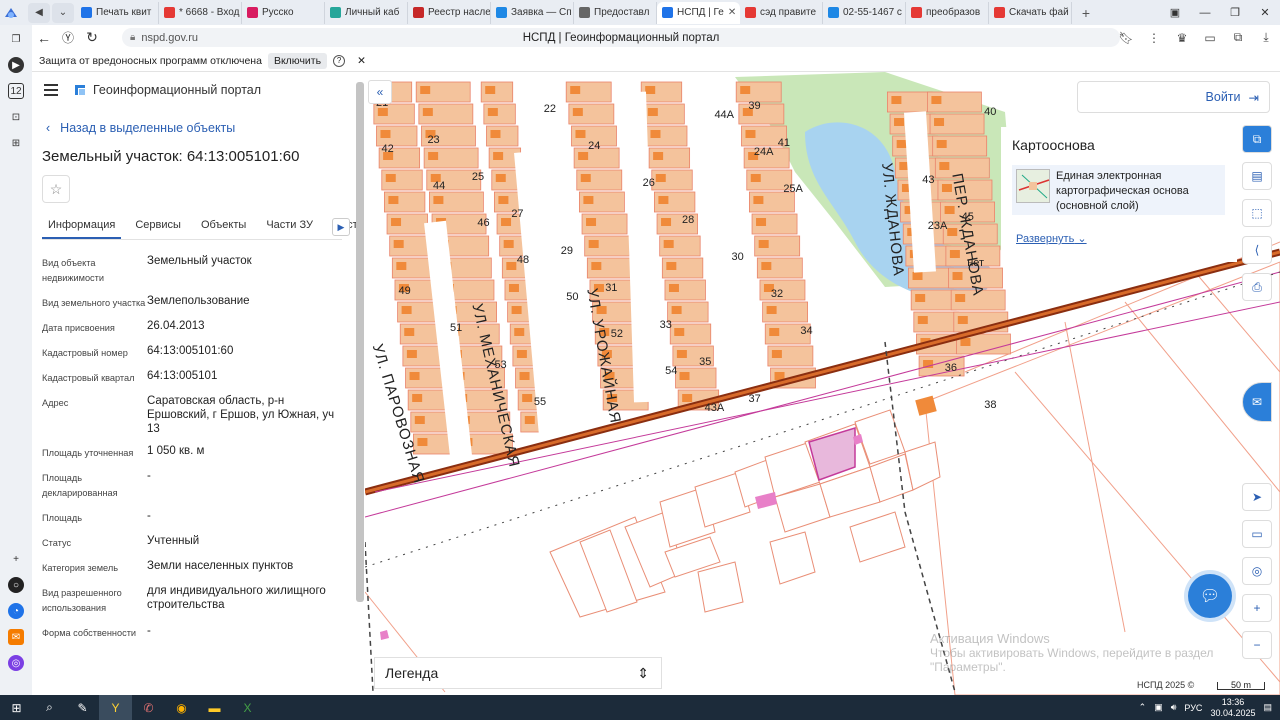 The height and width of the screenshot is (720, 1280). What do you see at coordinates (1086, 13) in the screenshot?
I see `new-tab-icon: +` at bounding box center [1086, 13].